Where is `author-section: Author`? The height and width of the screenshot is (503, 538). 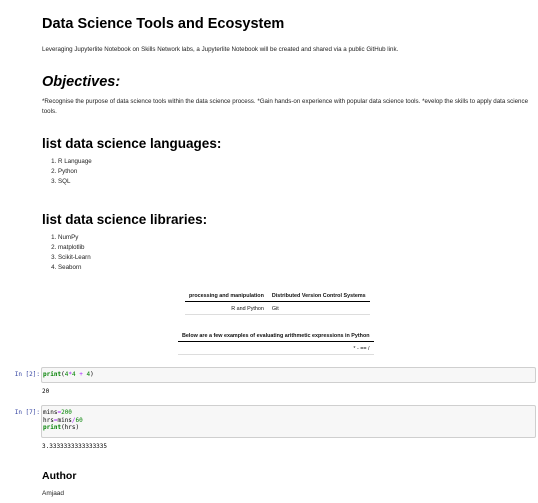 author-section: Author is located at coordinates (286, 476).